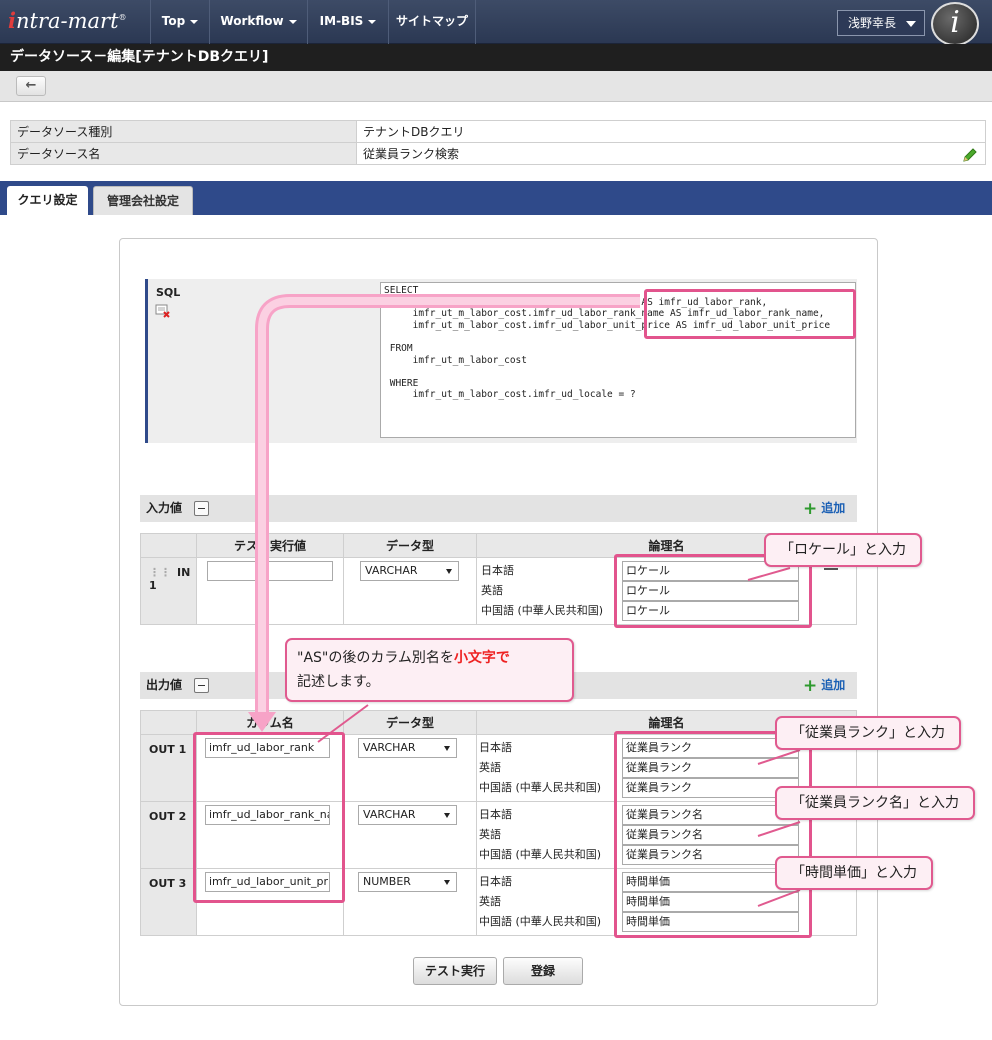  I want to click on datasource-info-table: データソース種別 テナントDBクエリ データソース名 従業員ランク検索, so click(498, 142).